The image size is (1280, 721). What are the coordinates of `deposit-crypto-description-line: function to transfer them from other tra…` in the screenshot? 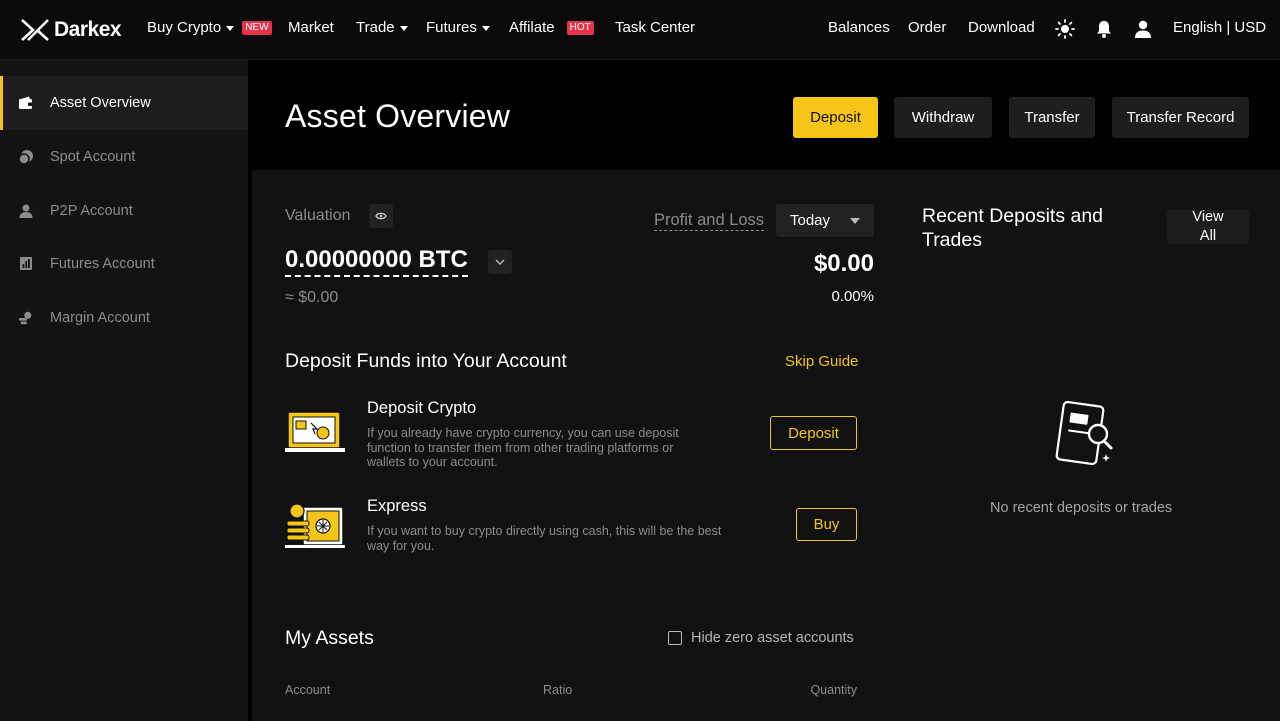 It's located at (520, 447).